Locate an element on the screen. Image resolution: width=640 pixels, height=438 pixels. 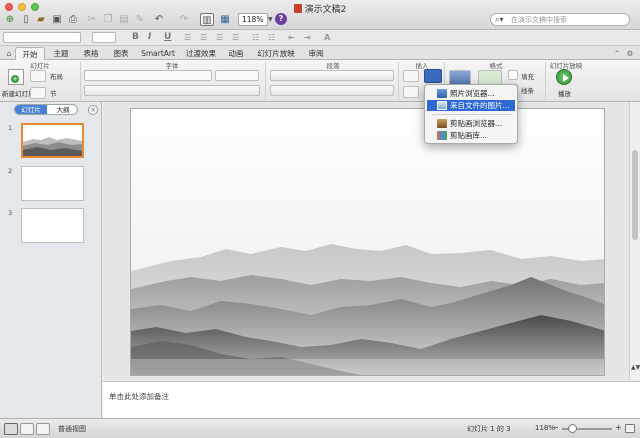
media-browser-icon: ▦ is located at coordinates (225, 19).